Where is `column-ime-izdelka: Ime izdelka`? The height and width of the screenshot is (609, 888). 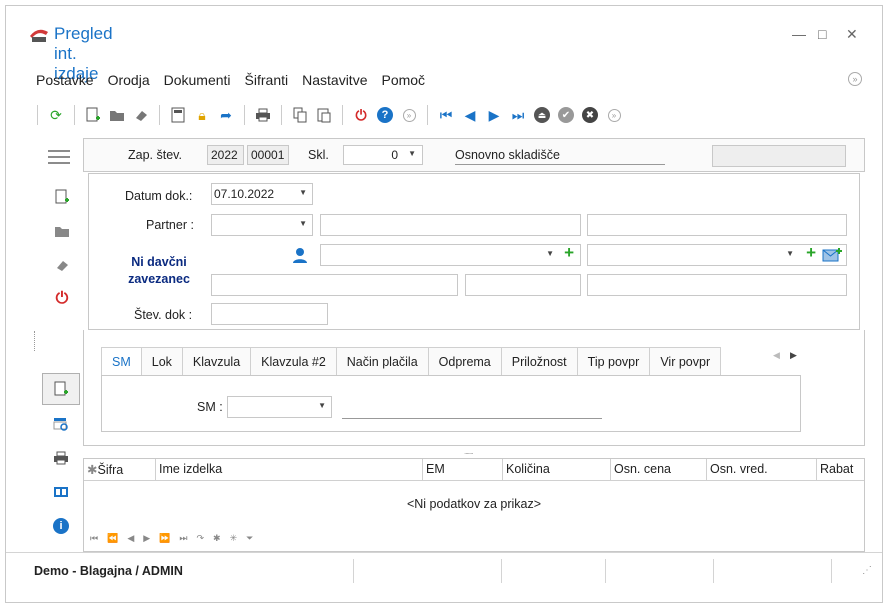 column-ime-izdelka: Ime izdelka is located at coordinates (289, 469).